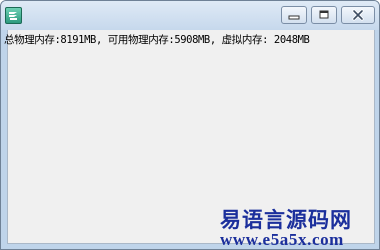  I want to click on title-bar, so click(190, 15).